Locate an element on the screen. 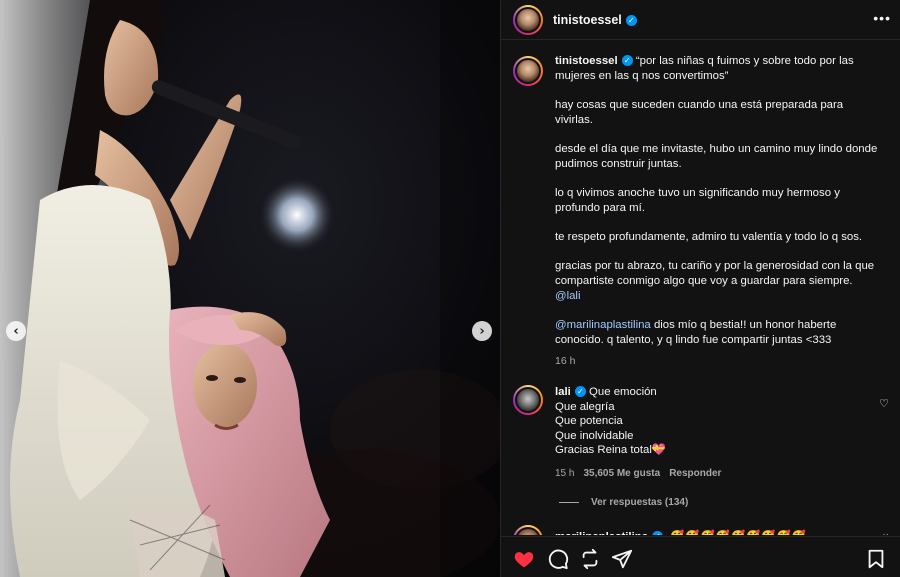 The width and height of the screenshot is (900, 577). comment-more-icon: ·· is located at coordinates (885, 532).